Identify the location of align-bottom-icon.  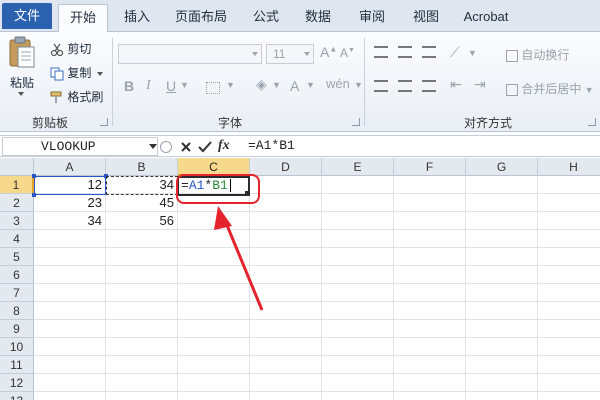
(429, 52).